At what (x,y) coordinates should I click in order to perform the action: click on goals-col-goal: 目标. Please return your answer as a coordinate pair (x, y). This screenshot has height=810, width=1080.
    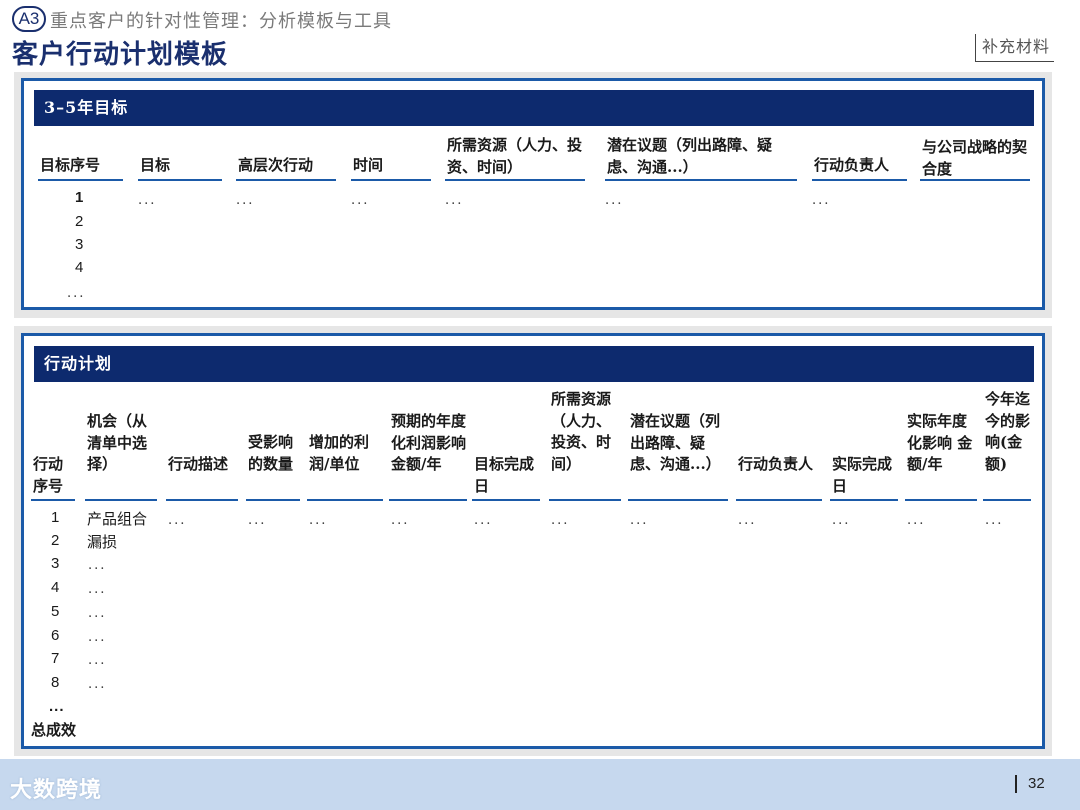
    Looking at the image, I should click on (155, 165).